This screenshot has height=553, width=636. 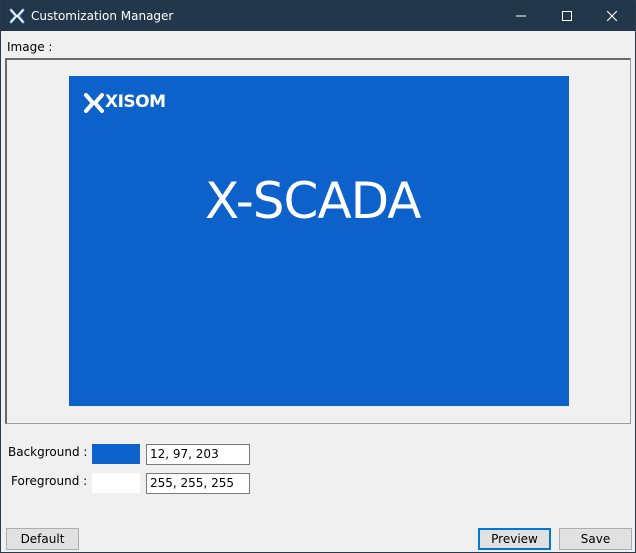 I want to click on minimize-icon, so click(x=520, y=16).